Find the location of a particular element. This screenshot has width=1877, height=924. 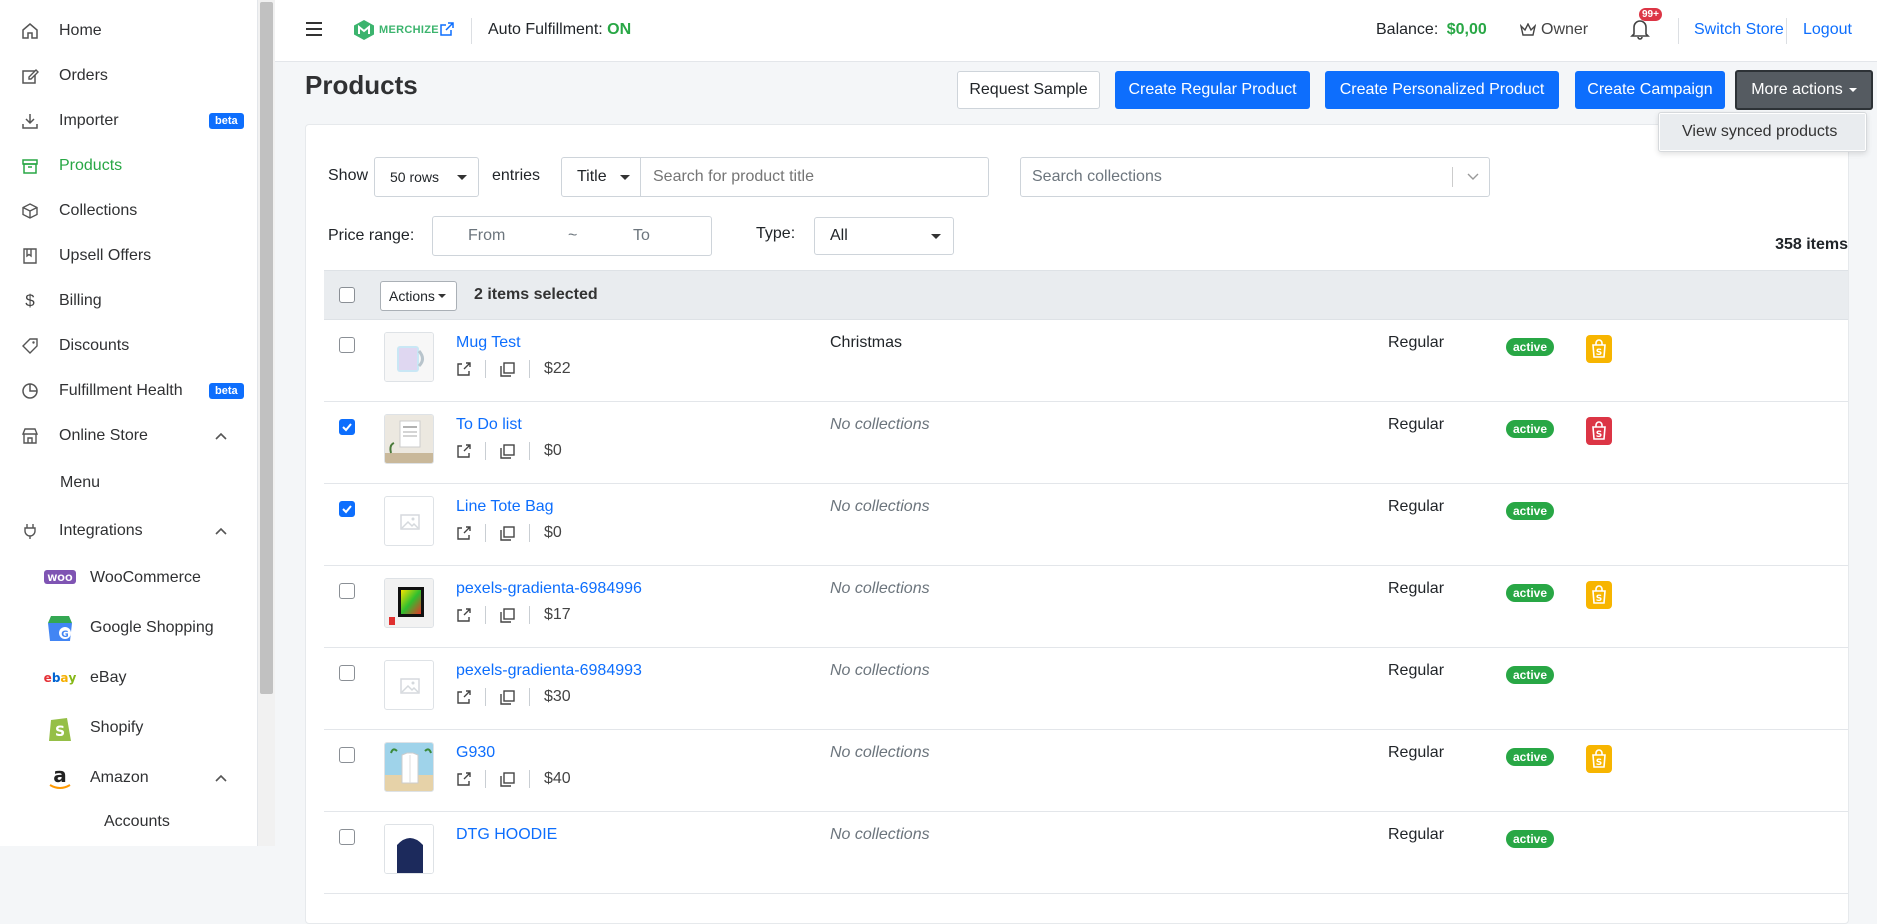

sidebar-item-shopify: S Shopify is located at coordinates (128, 728).